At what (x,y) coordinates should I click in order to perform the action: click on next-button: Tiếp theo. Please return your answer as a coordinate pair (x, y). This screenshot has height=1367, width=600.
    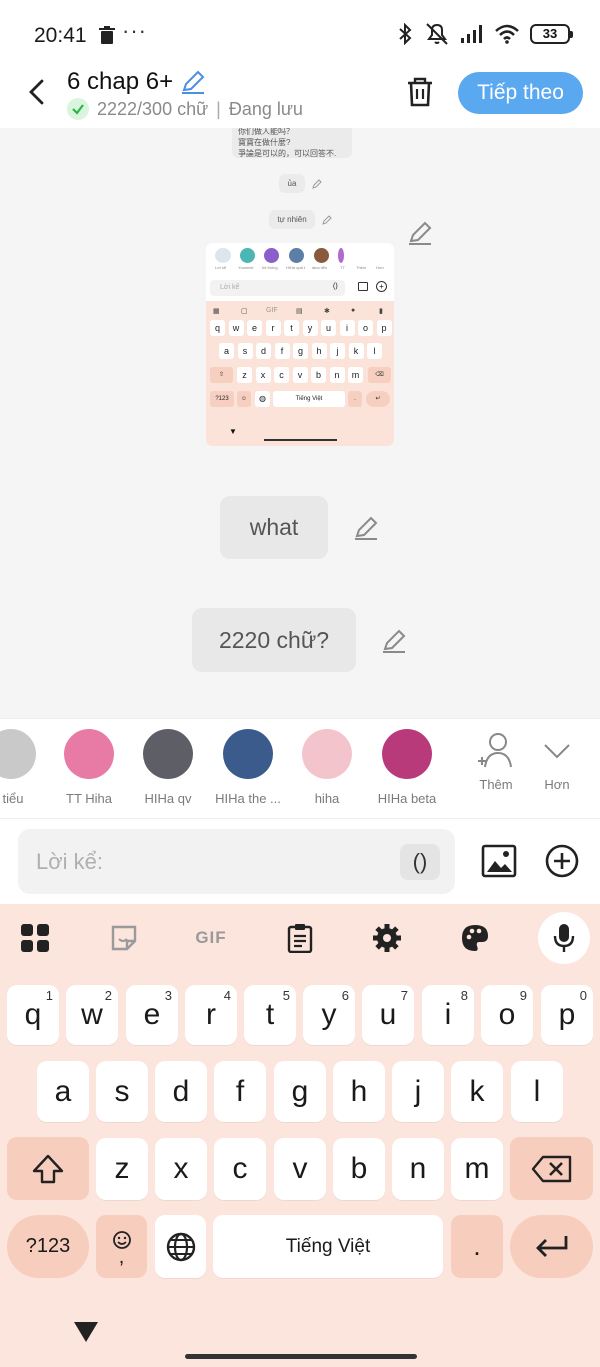
    Looking at the image, I should click on (520, 93).